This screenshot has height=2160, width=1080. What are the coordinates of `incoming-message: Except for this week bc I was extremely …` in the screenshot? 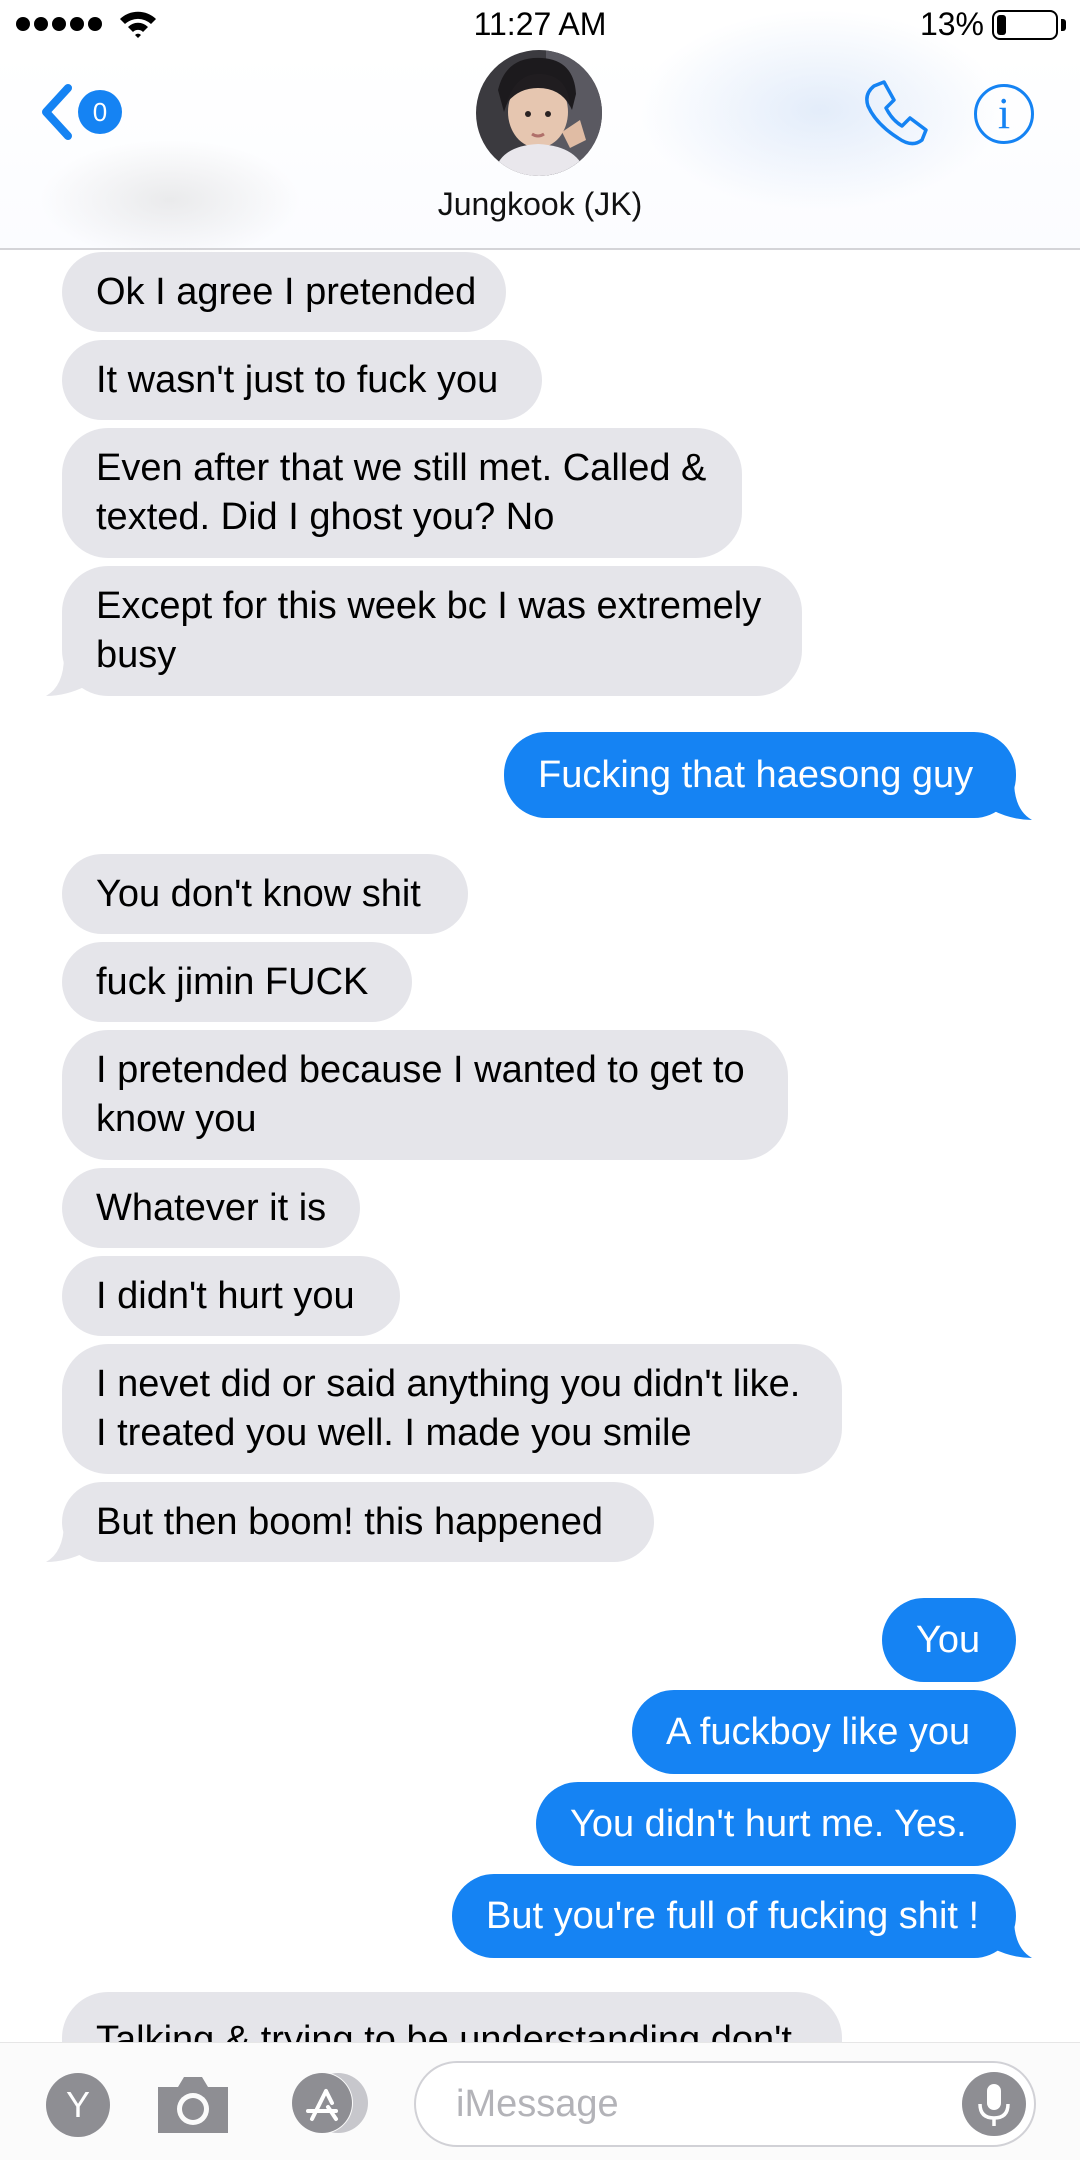 It's located at (432, 631).